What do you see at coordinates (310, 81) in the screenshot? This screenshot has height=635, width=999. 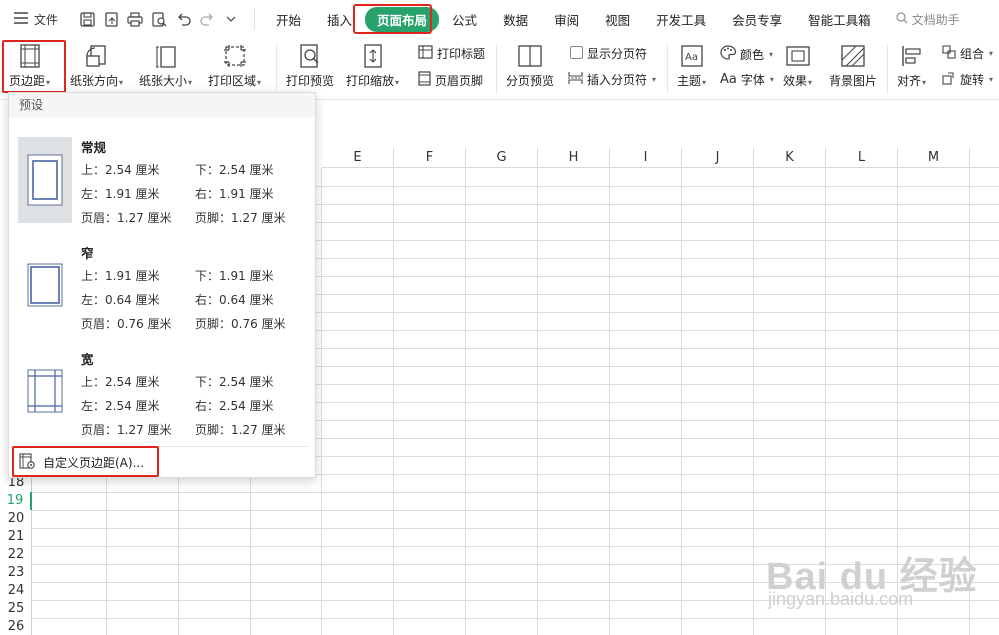 I see `print-preview-label: 打印预览` at bounding box center [310, 81].